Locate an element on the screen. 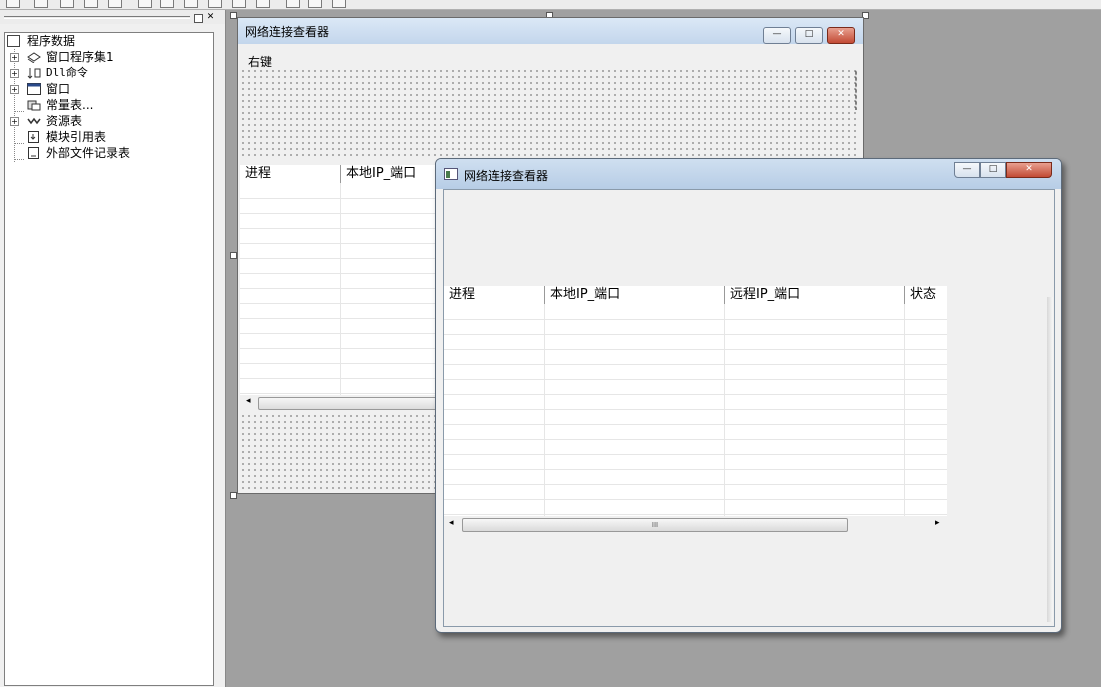 The width and height of the screenshot is (1101, 687). external-file-icon is located at coordinates (33, 153).